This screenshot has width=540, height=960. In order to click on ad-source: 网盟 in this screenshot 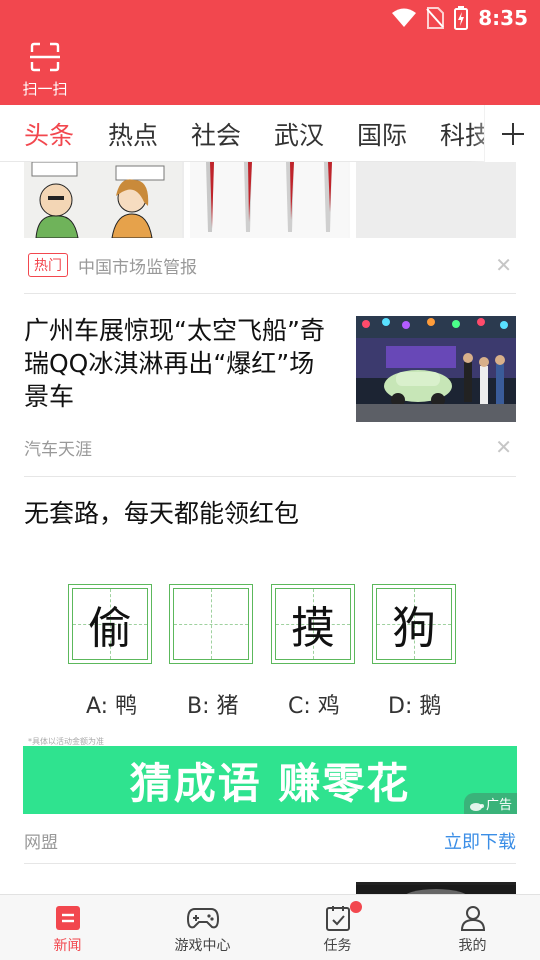, I will do `click(41, 843)`.